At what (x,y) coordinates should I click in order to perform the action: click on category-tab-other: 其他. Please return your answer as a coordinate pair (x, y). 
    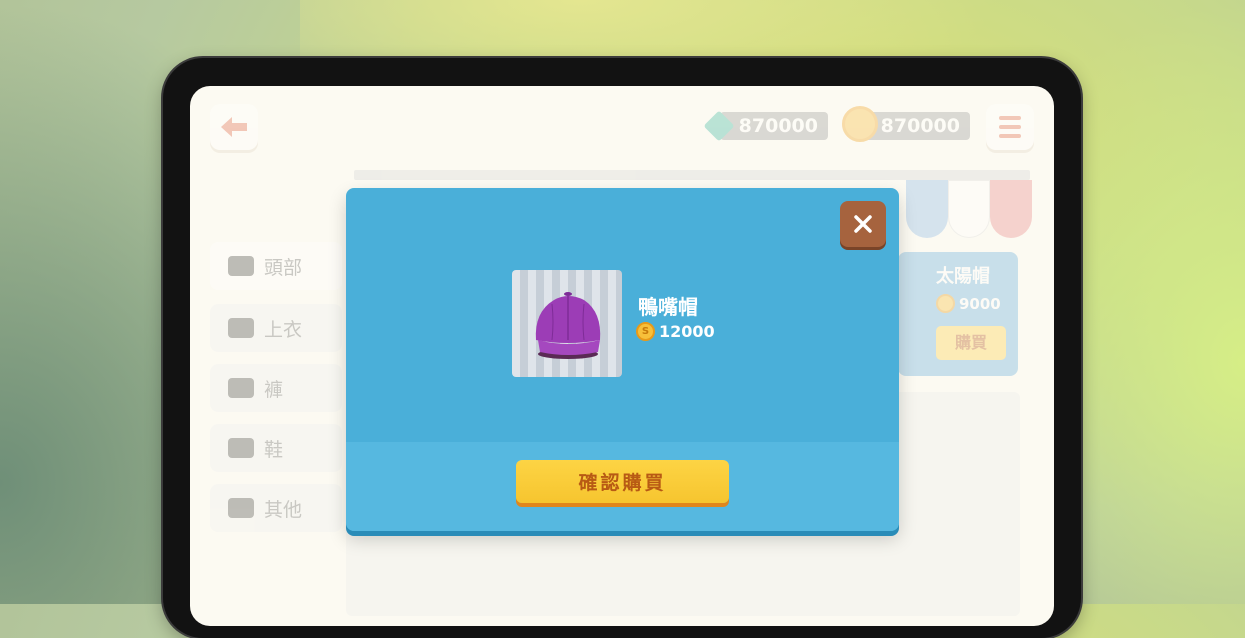
    Looking at the image, I should click on (276, 508).